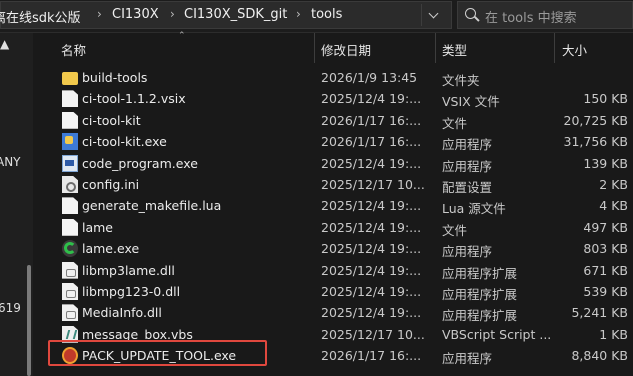  What do you see at coordinates (16, 204) in the screenshot?
I see `navigation-pane: ▲ ANY 619` at bounding box center [16, 204].